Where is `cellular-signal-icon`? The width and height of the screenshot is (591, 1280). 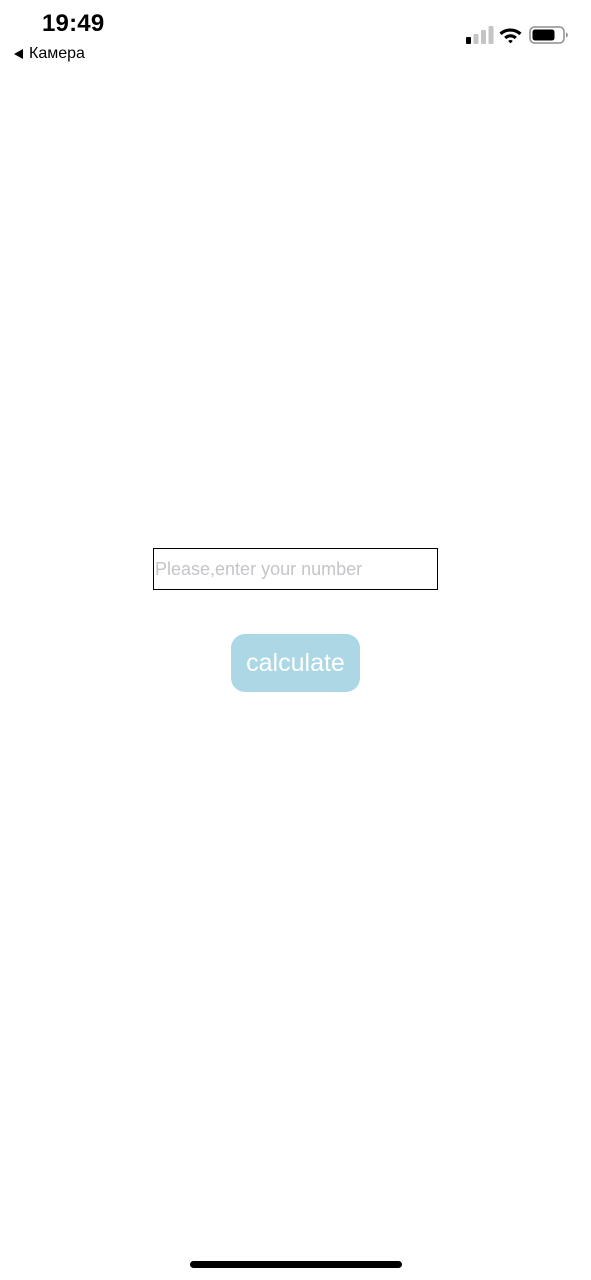 cellular-signal-icon is located at coordinates (480, 35).